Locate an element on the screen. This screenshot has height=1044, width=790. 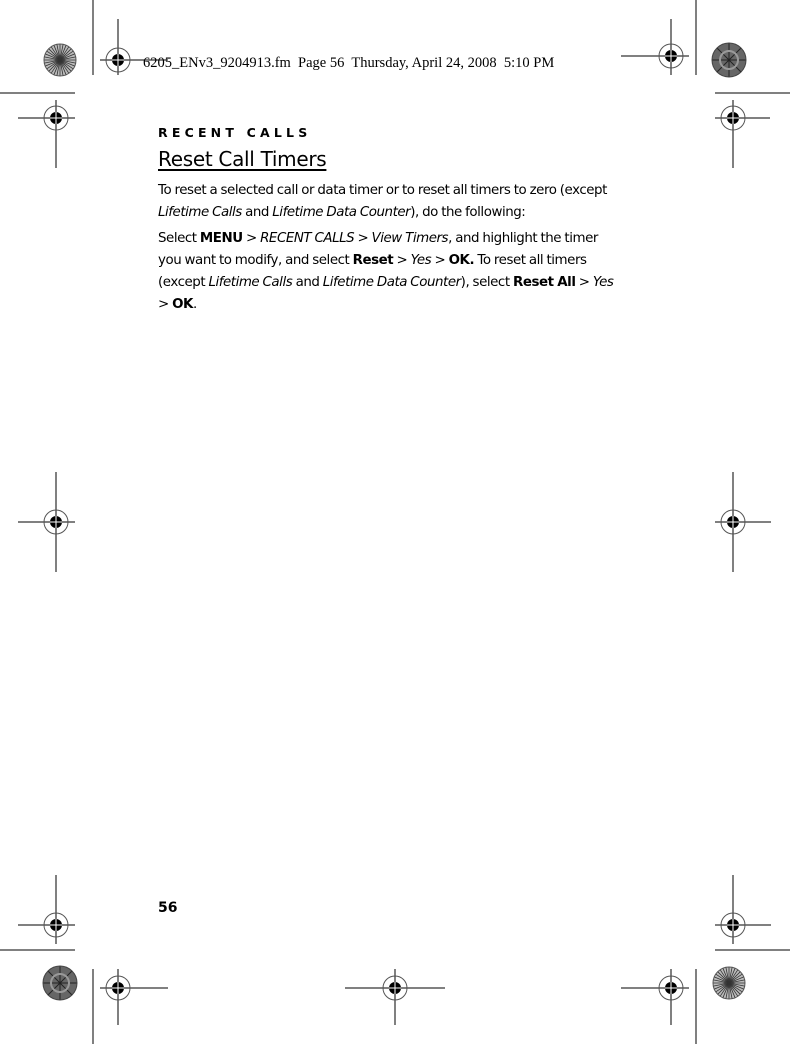
section-header: RECENT CALLS is located at coordinates (235, 132).